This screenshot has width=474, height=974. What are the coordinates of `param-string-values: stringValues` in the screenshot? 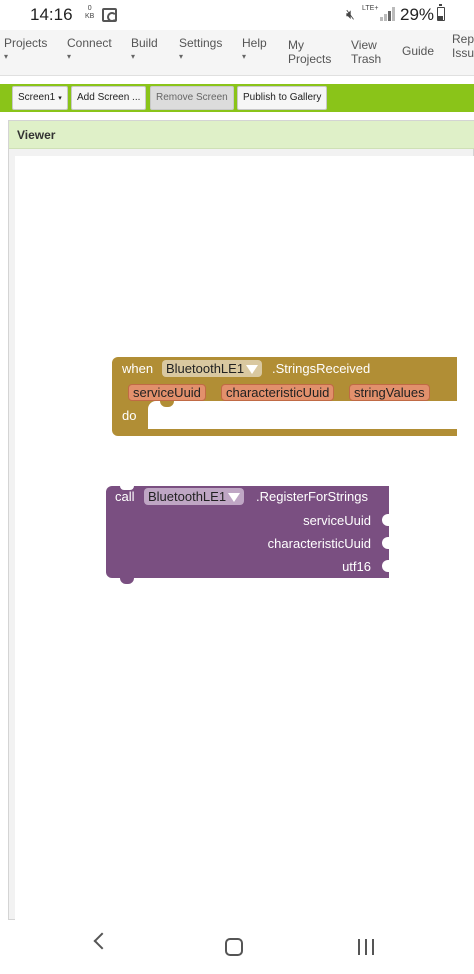 It's located at (389, 392).